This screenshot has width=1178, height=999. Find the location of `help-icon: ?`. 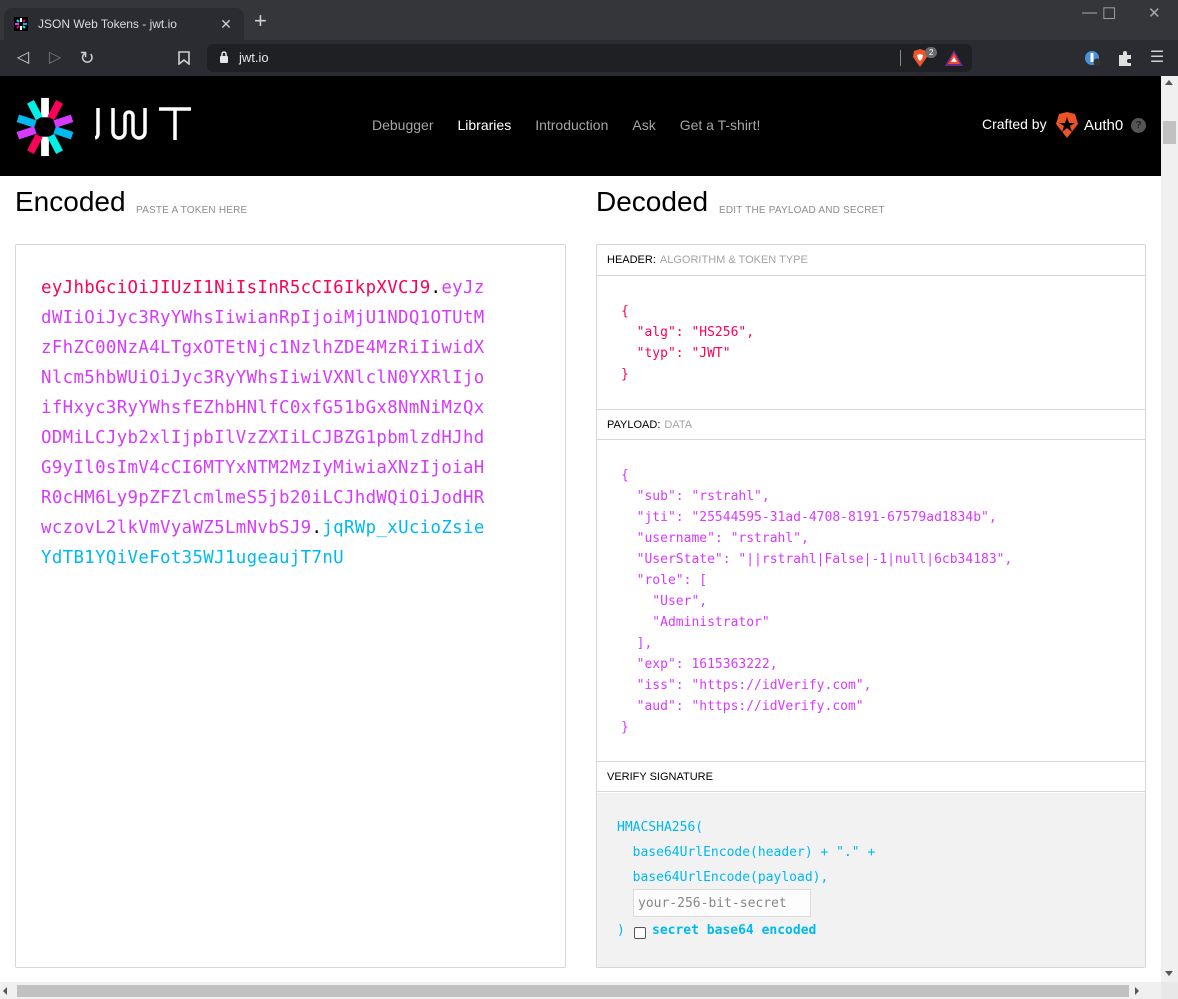

help-icon: ? is located at coordinates (1138, 125).